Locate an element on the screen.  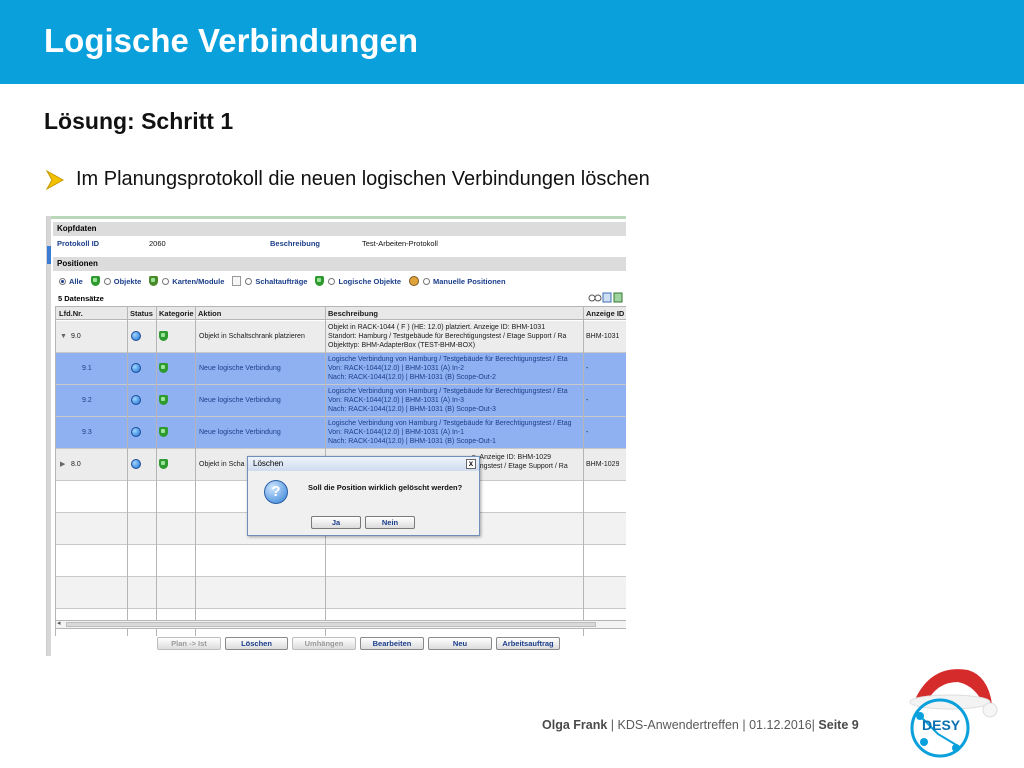
plan-ist-button: Plan -> Ist is located at coordinates (189, 643).